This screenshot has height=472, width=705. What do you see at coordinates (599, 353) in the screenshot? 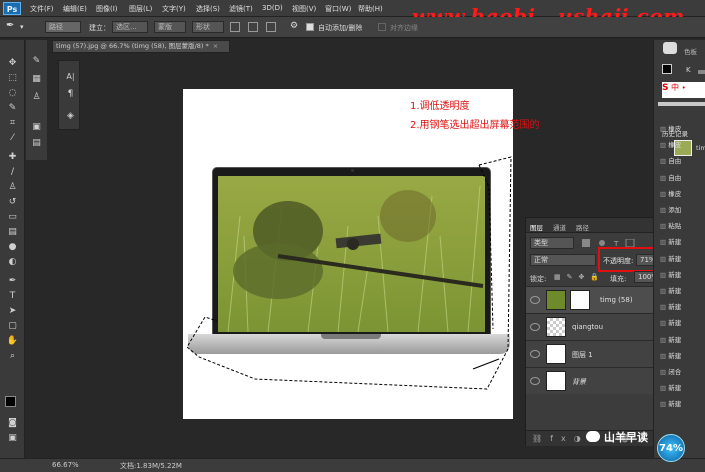
I see `layer-row-layer1: 图层 1` at bounding box center [599, 353].